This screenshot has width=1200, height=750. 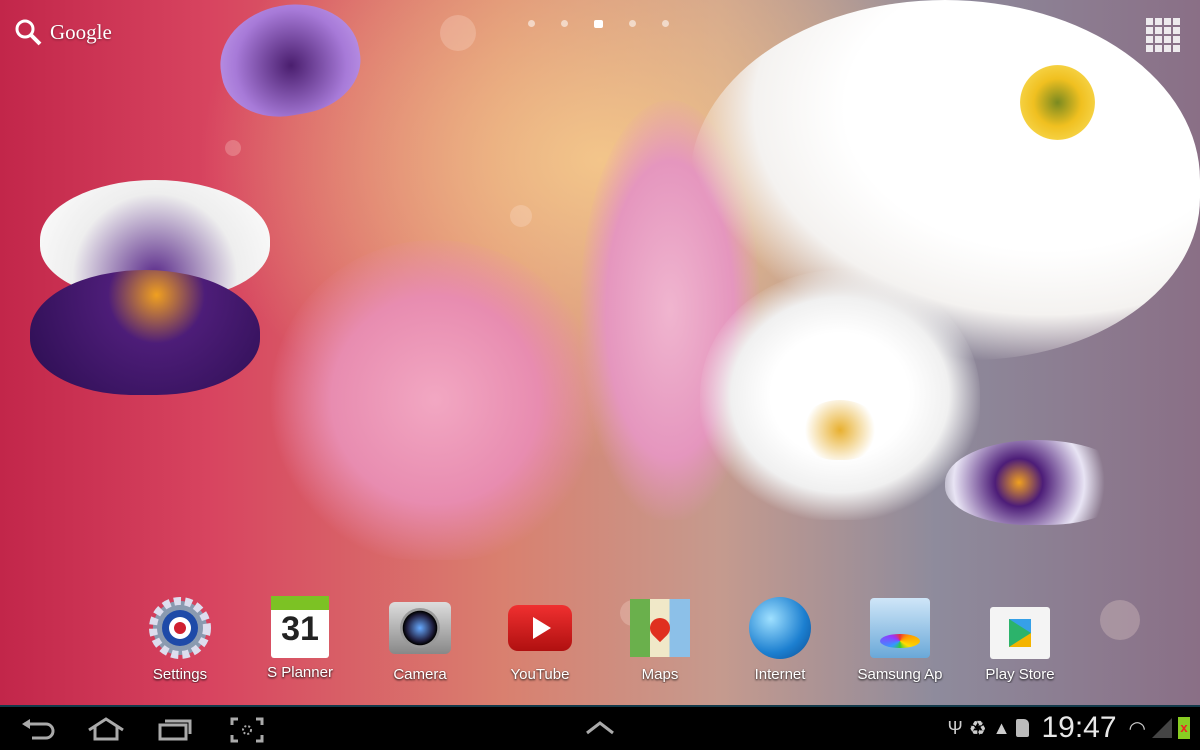 What do you see at coordinates (180, 628) in the screenshot?
I see `settings-icon` at bounding box center [180, 628].